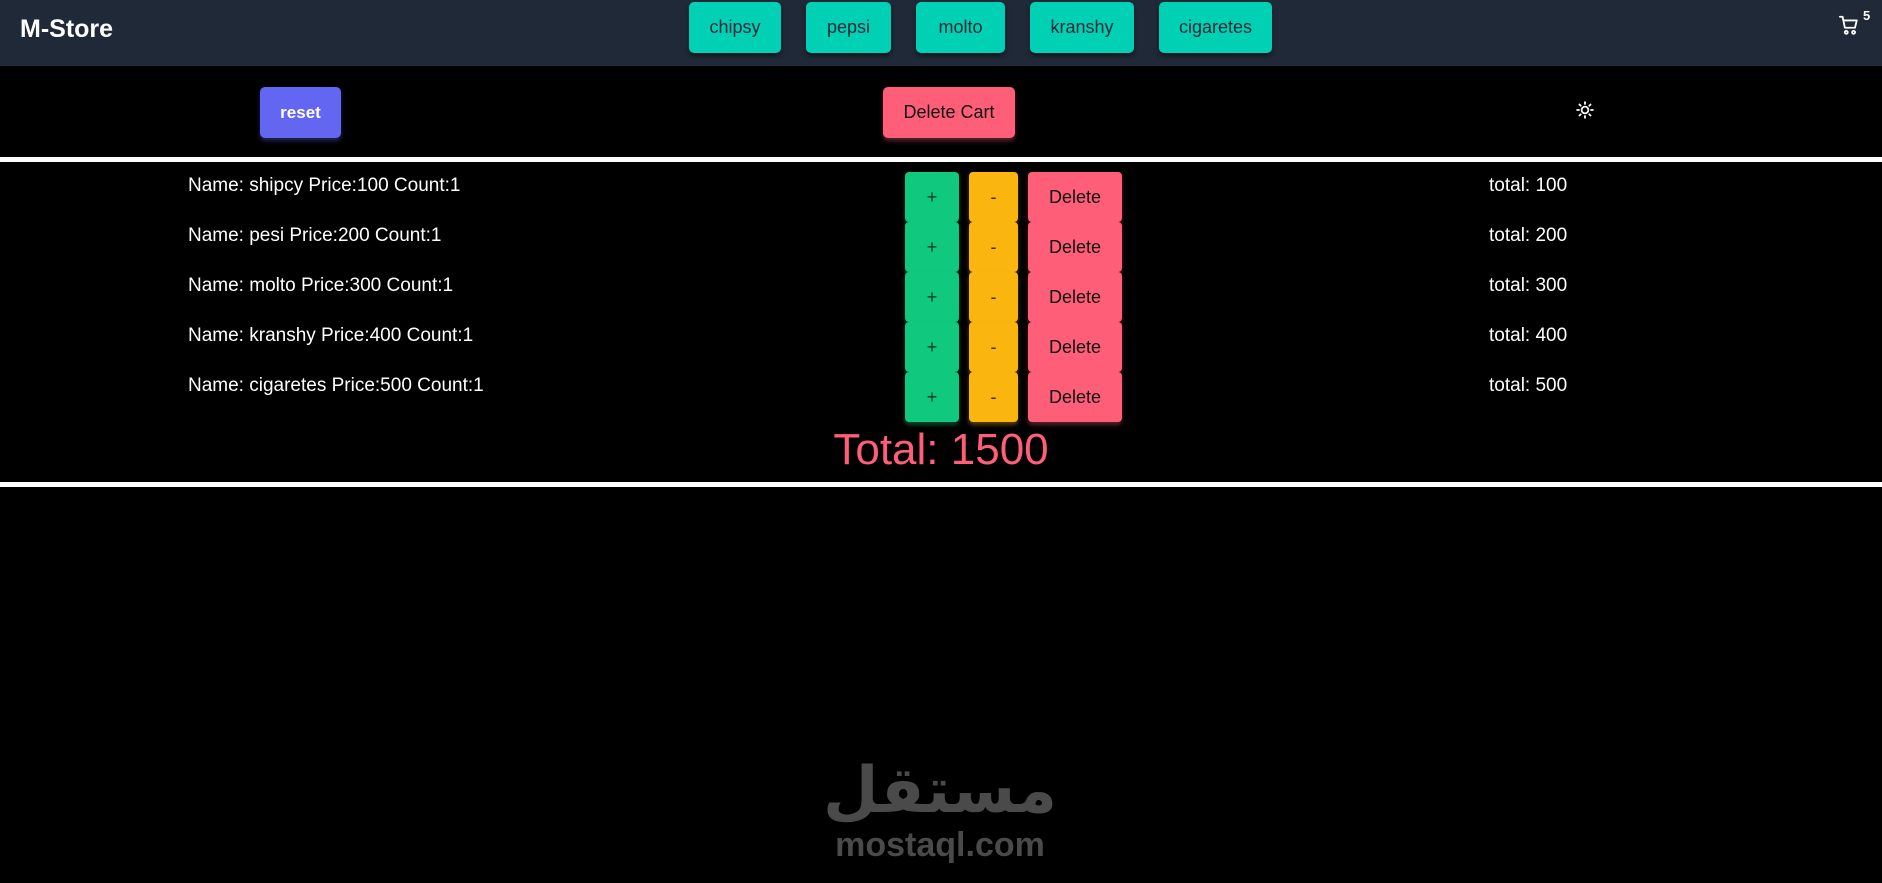 The image size is (1882, 883). I want to click on cart-item-info: Name: pesi Price:200 Count:1, so click(315, 235).